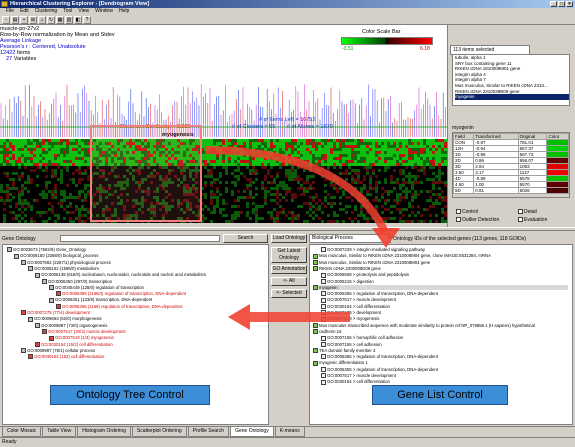  I want to click on gene-item: TEA domain family member 4, so click(344, 351).